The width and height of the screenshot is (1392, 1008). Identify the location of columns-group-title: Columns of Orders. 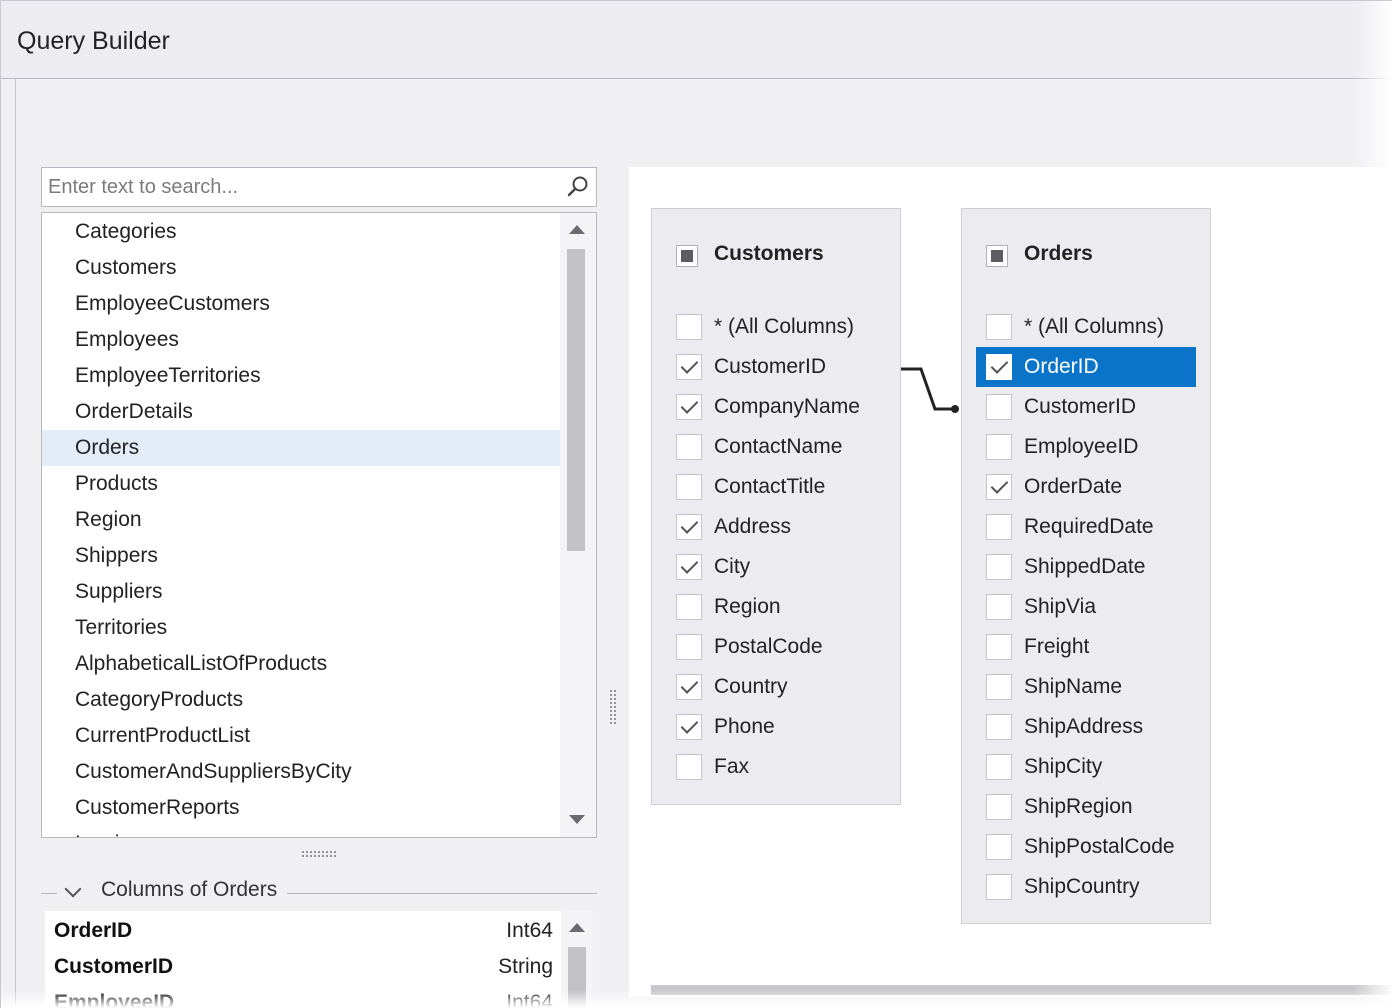
(189, 889).